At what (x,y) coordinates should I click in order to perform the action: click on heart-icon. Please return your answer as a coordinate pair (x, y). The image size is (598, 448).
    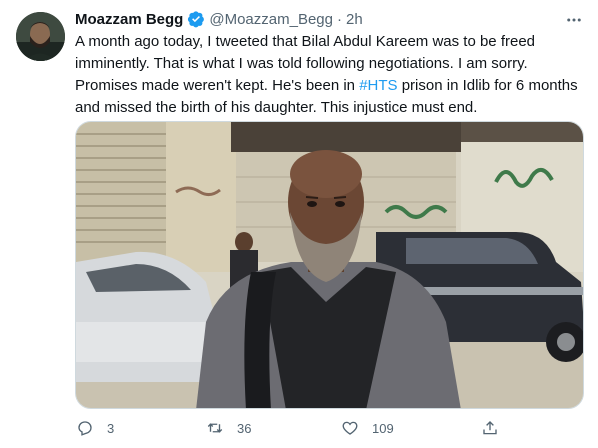
    Looking at the image, I should click on (350, 428).